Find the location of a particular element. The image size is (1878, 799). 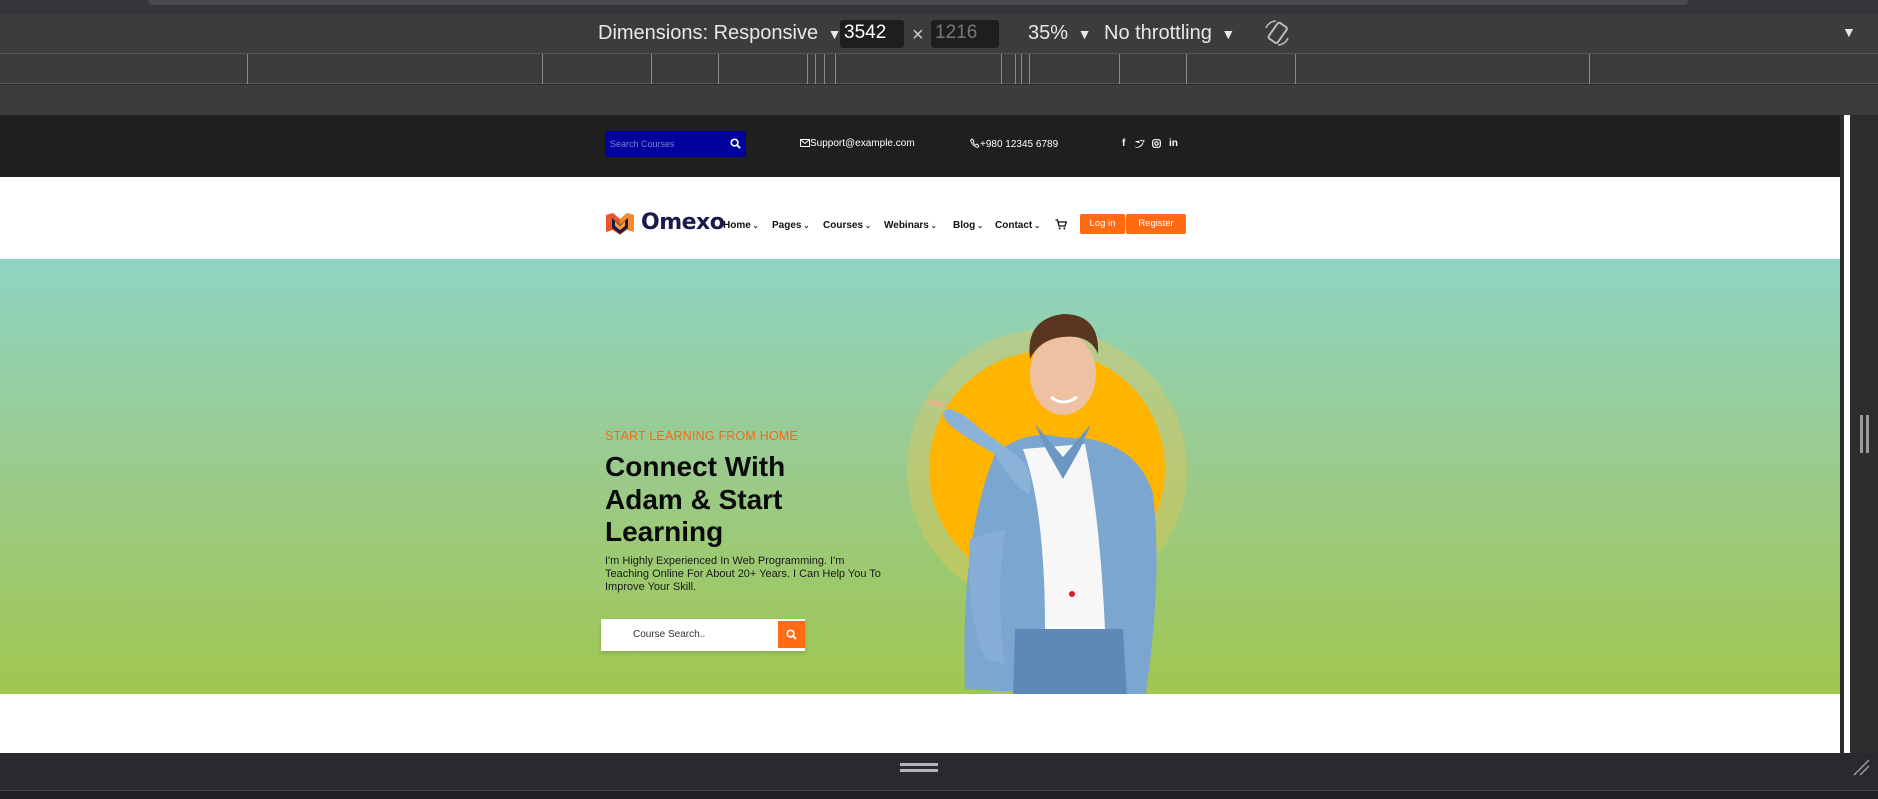

topbar-search-input: Search Courses is located at coordinates (675, 144).